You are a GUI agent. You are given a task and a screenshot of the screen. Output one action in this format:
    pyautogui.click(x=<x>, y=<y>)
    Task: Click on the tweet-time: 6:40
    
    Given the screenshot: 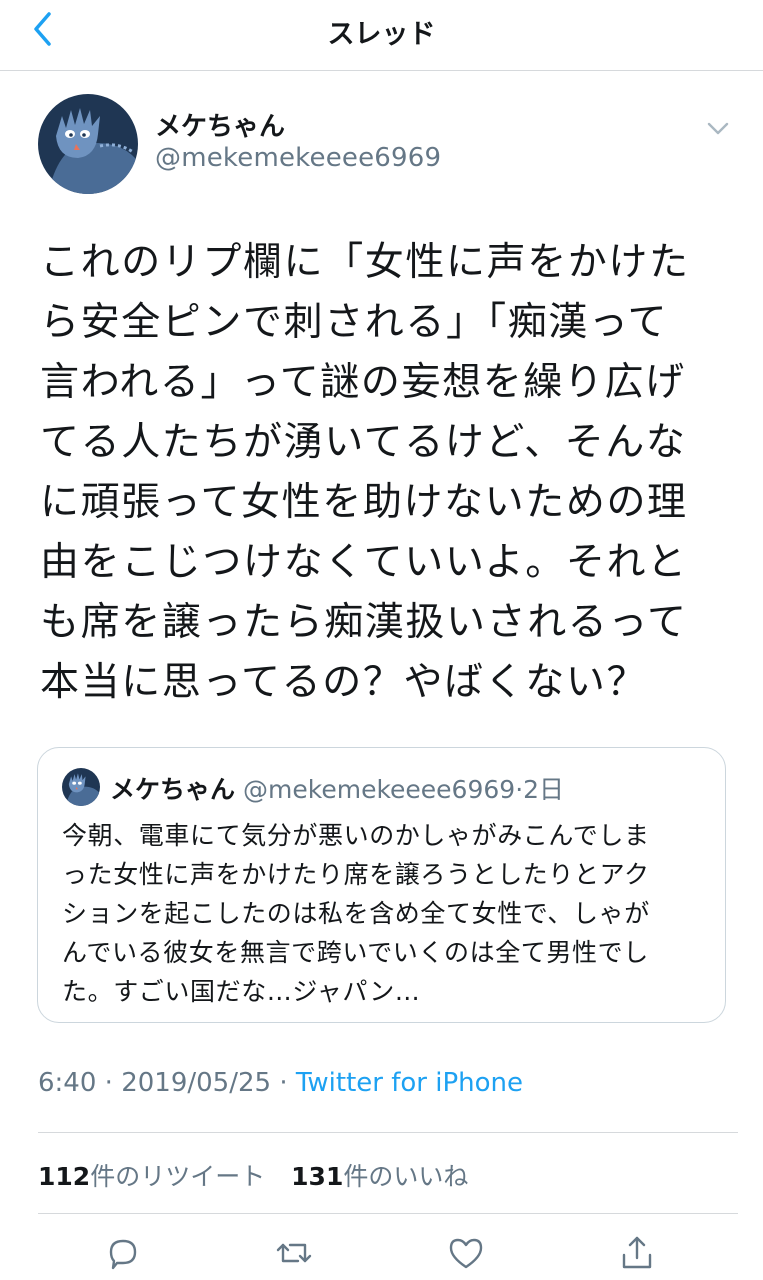 What is the action you would take?
    pyautogui.click(x=67, y=1083)
    